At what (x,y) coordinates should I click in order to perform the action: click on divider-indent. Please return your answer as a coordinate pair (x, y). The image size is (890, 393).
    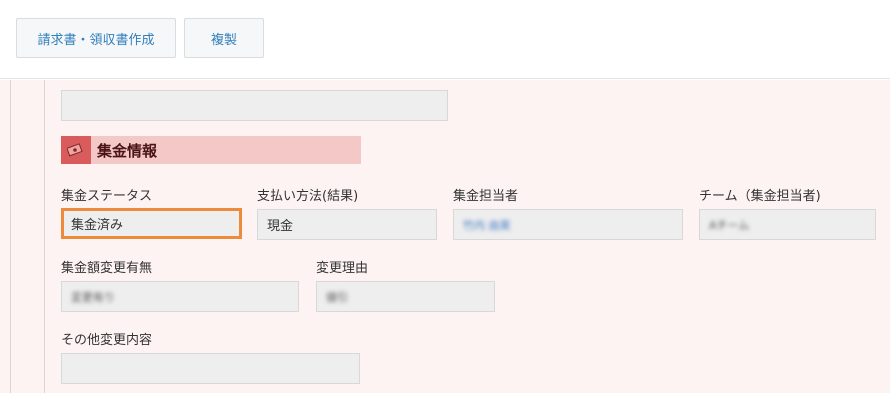
    Looking at the image, I should click on (44, 236).